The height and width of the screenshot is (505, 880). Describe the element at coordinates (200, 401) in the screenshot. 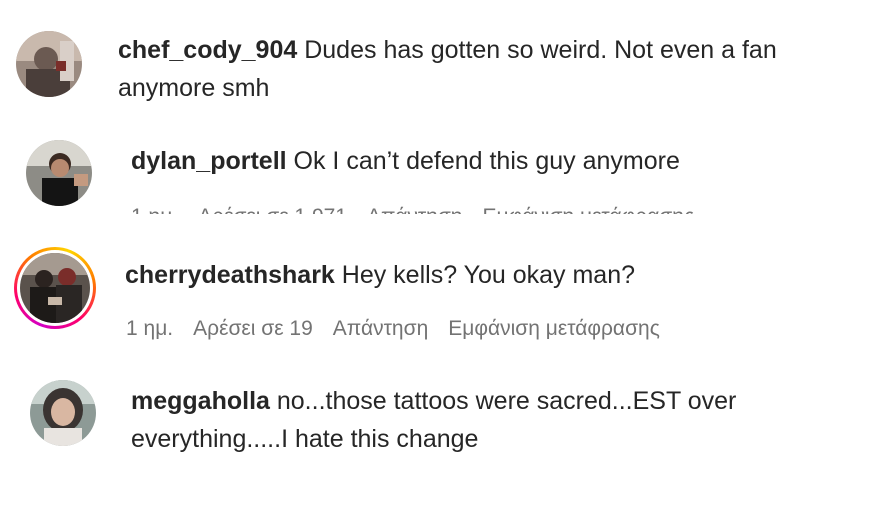

I see `comment-username: meggaholla` at that location.